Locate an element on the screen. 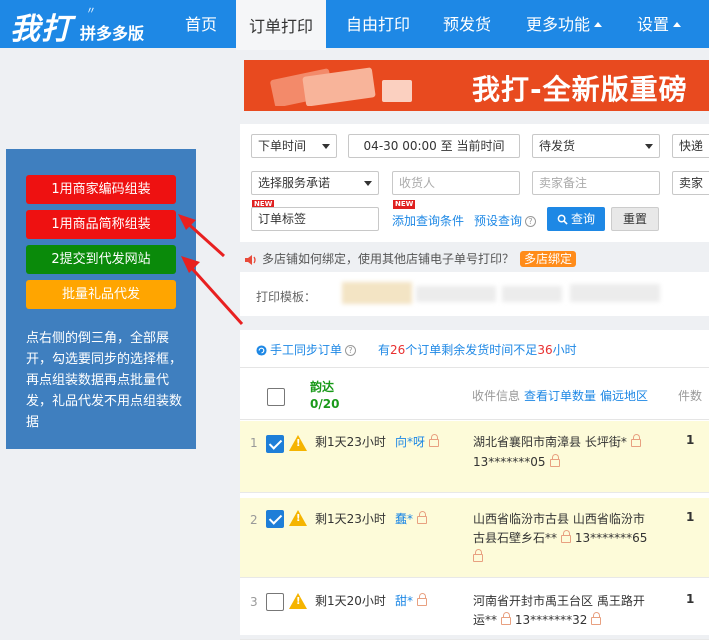 The image size is (709, 640). service-select: 选择服务承诺 is located at coordinates (315, 183).